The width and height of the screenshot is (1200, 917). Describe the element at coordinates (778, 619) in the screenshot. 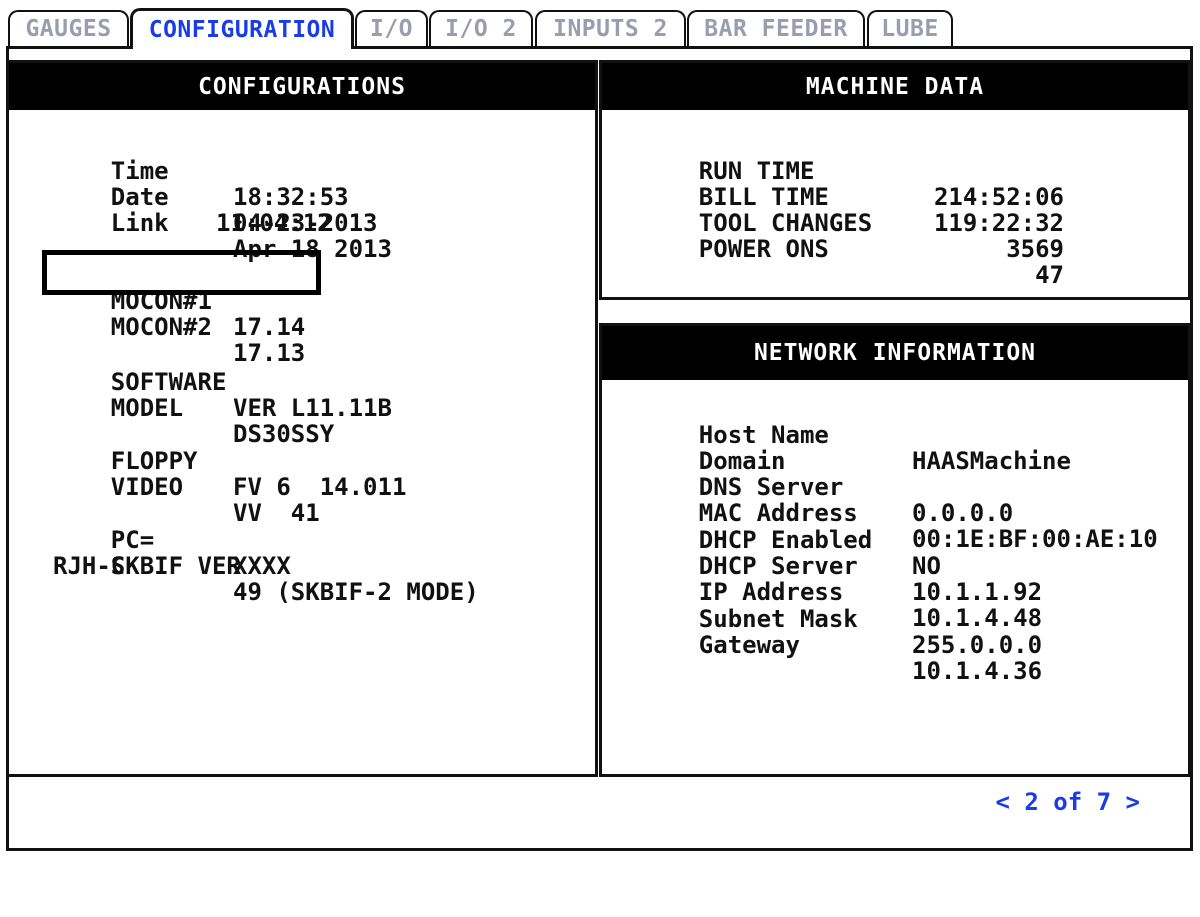

I see `subnet-mask-label: Subnet Mask` at that location.